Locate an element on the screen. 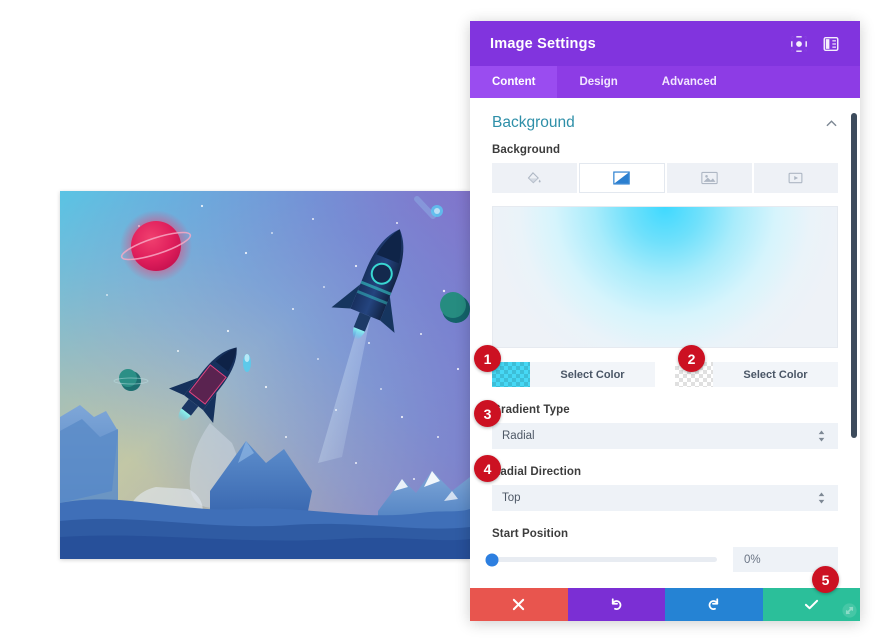  resize-handle-icon is located at coordinates (849, 610).